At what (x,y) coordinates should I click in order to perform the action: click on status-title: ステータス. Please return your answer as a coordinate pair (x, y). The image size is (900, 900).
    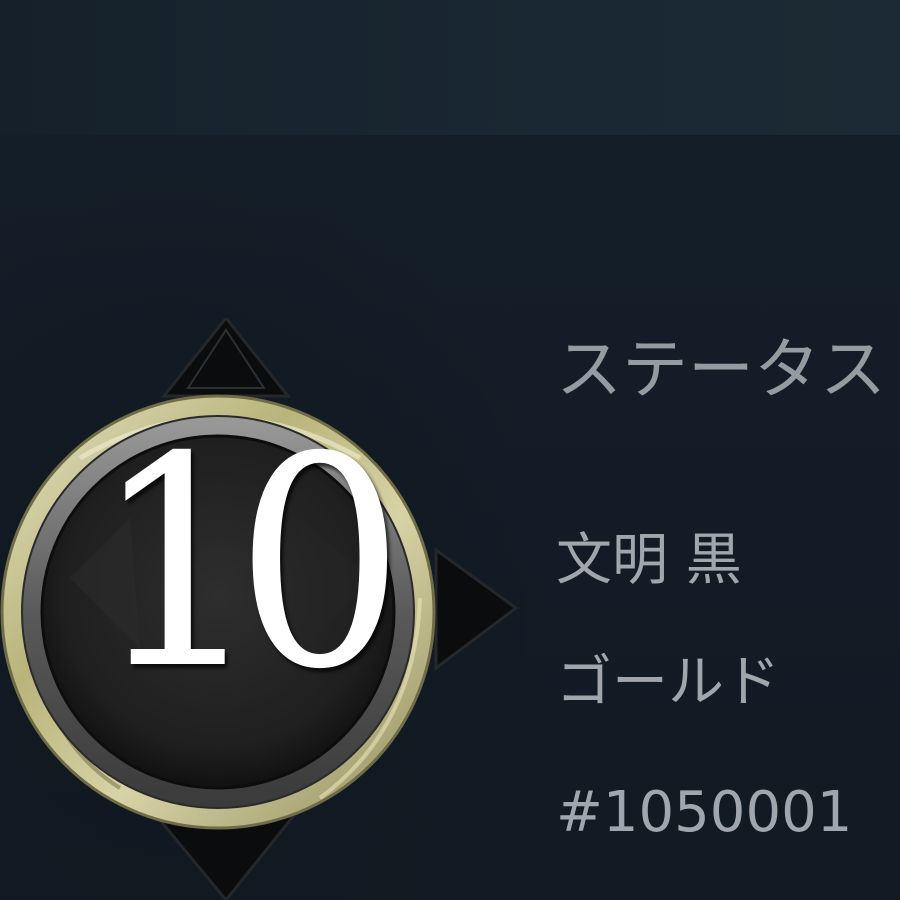
    Looking at the image, I should click on (721, 369).